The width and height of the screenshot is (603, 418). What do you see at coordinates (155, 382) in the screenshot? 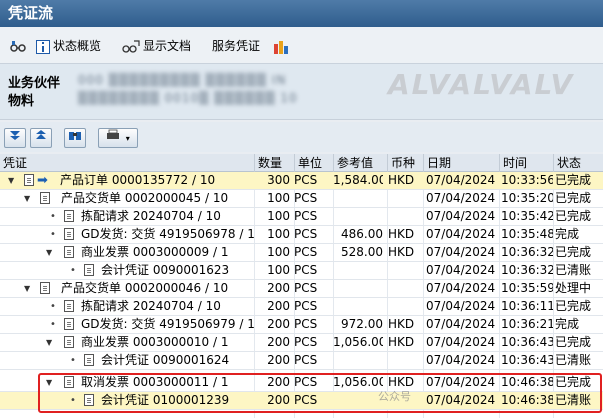
I see `row-doc: 取消发票 0003000011 / 1` at bounding box center [155, 382].